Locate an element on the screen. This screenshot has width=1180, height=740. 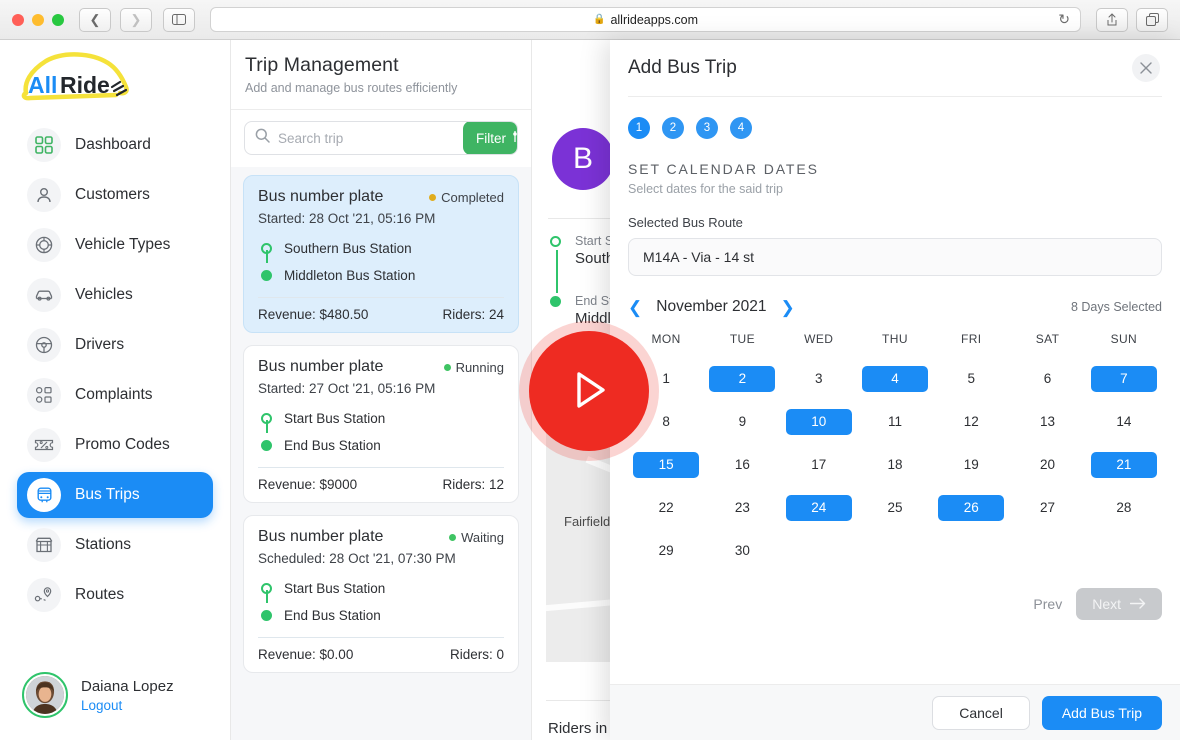
calendar-day-label: 10 is located at coordinates (818, 421).